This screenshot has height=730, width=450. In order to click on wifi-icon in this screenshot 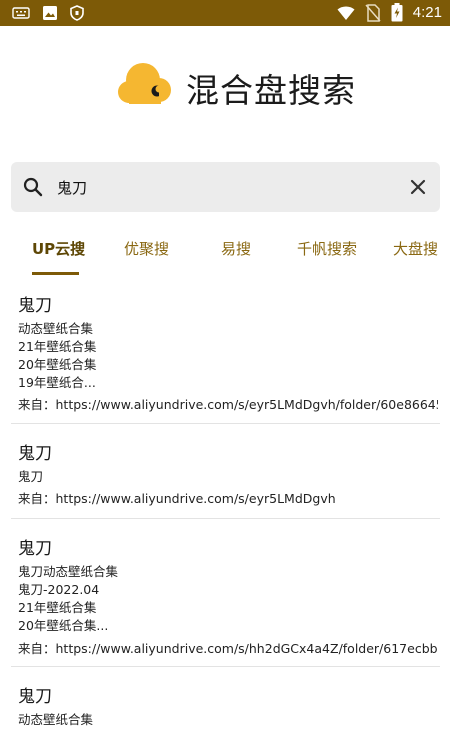, I will do `click(346, 13)`.